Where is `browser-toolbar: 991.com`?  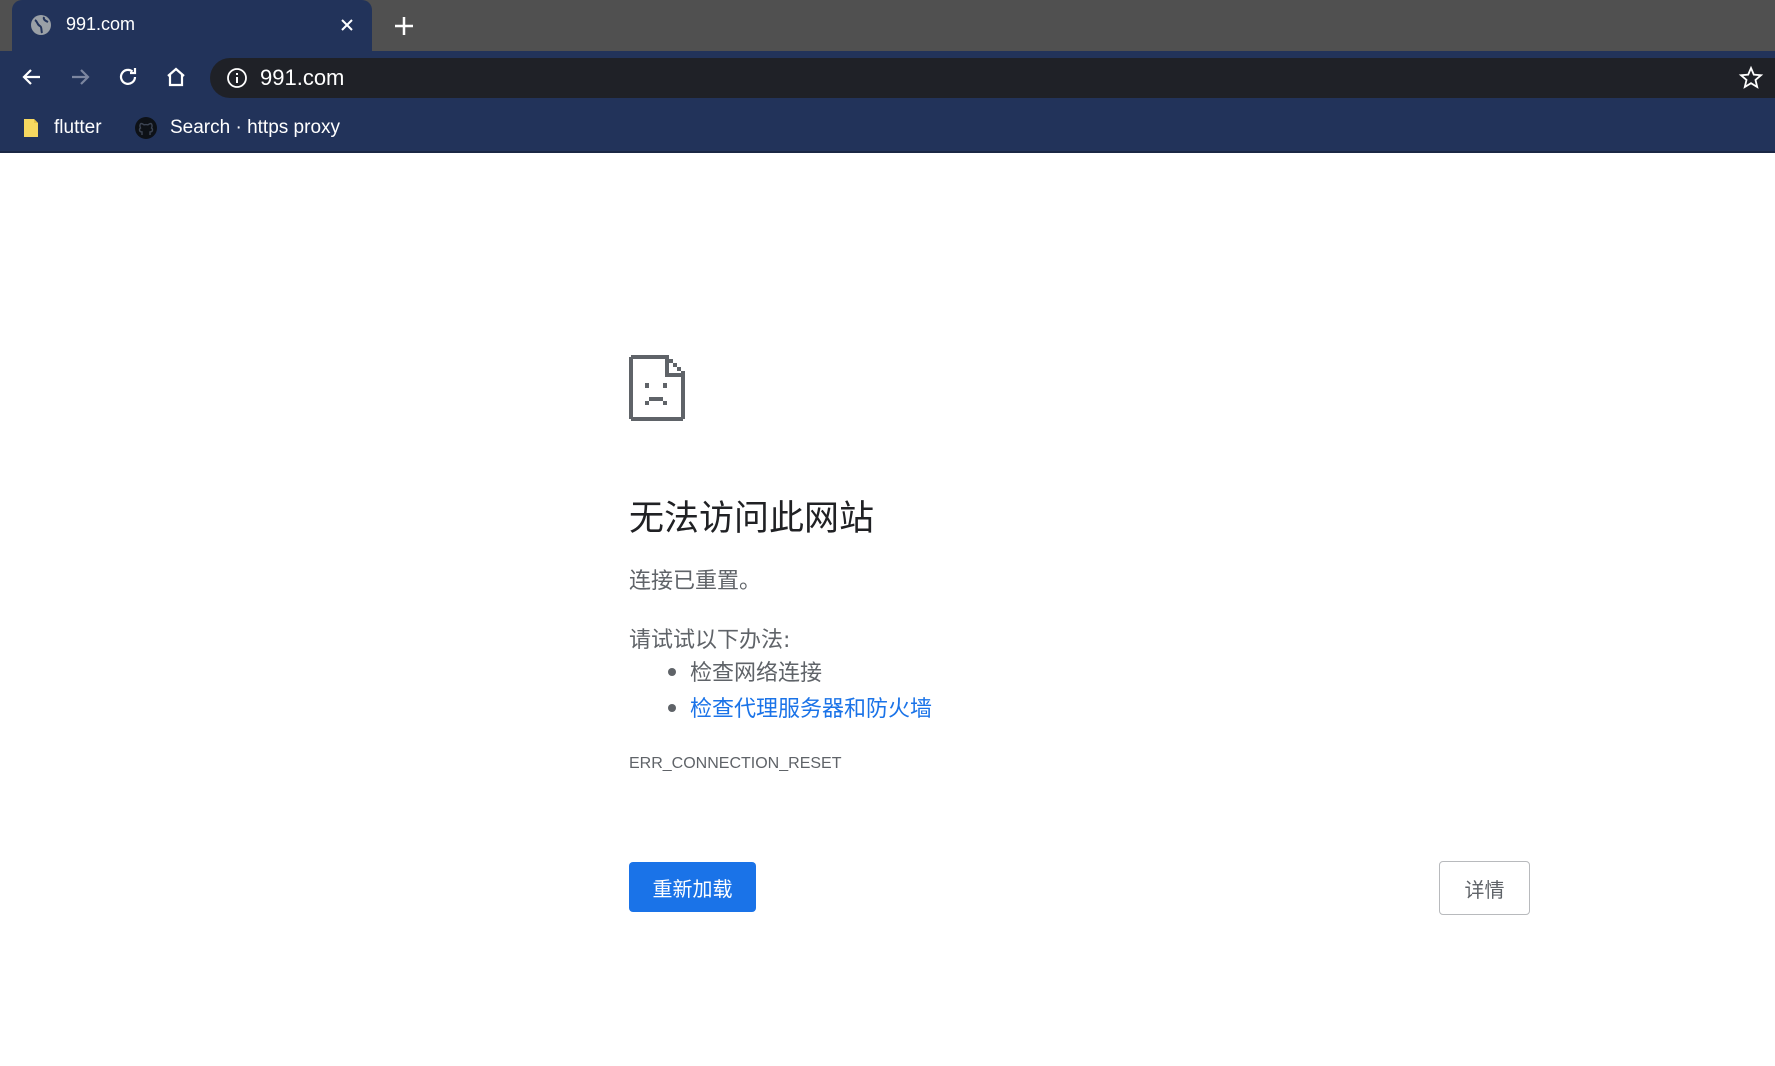
browser-toolbar: 991.com is located at coordinates (887, 77).